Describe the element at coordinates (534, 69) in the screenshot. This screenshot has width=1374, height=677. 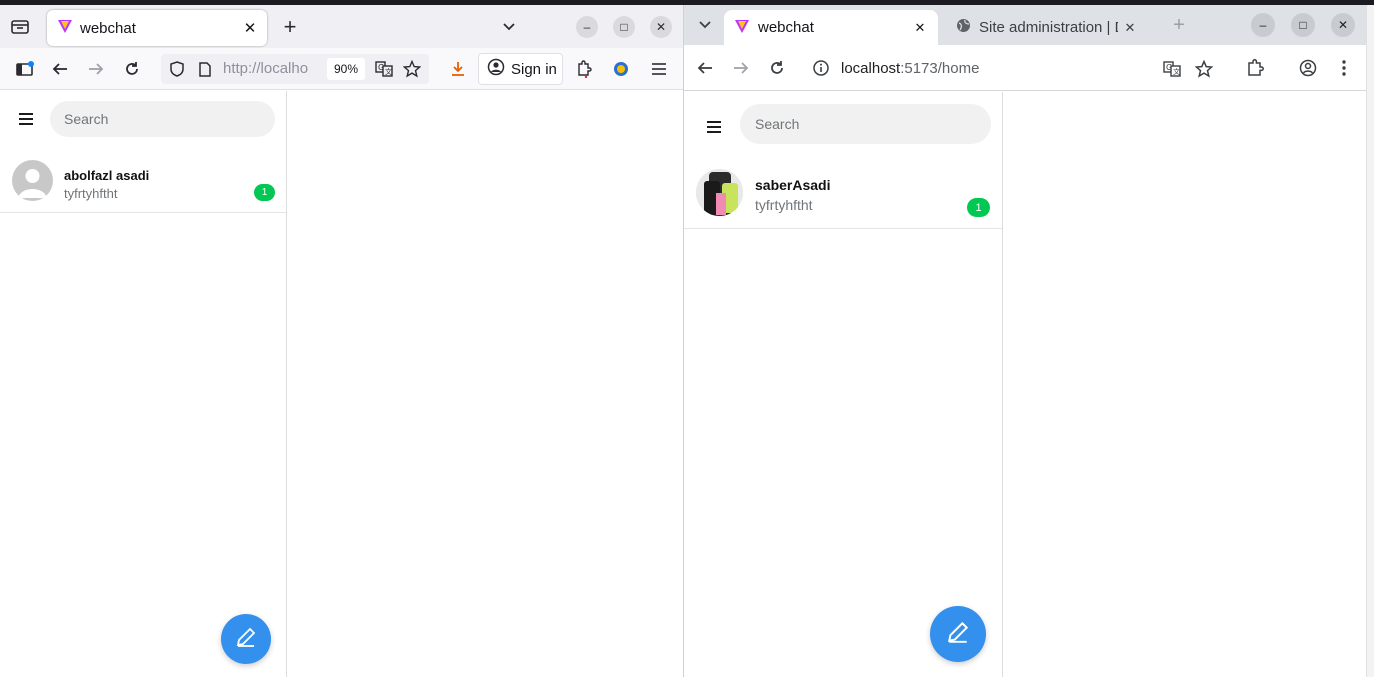
I see `sign-in-label: Sign in` at that location.